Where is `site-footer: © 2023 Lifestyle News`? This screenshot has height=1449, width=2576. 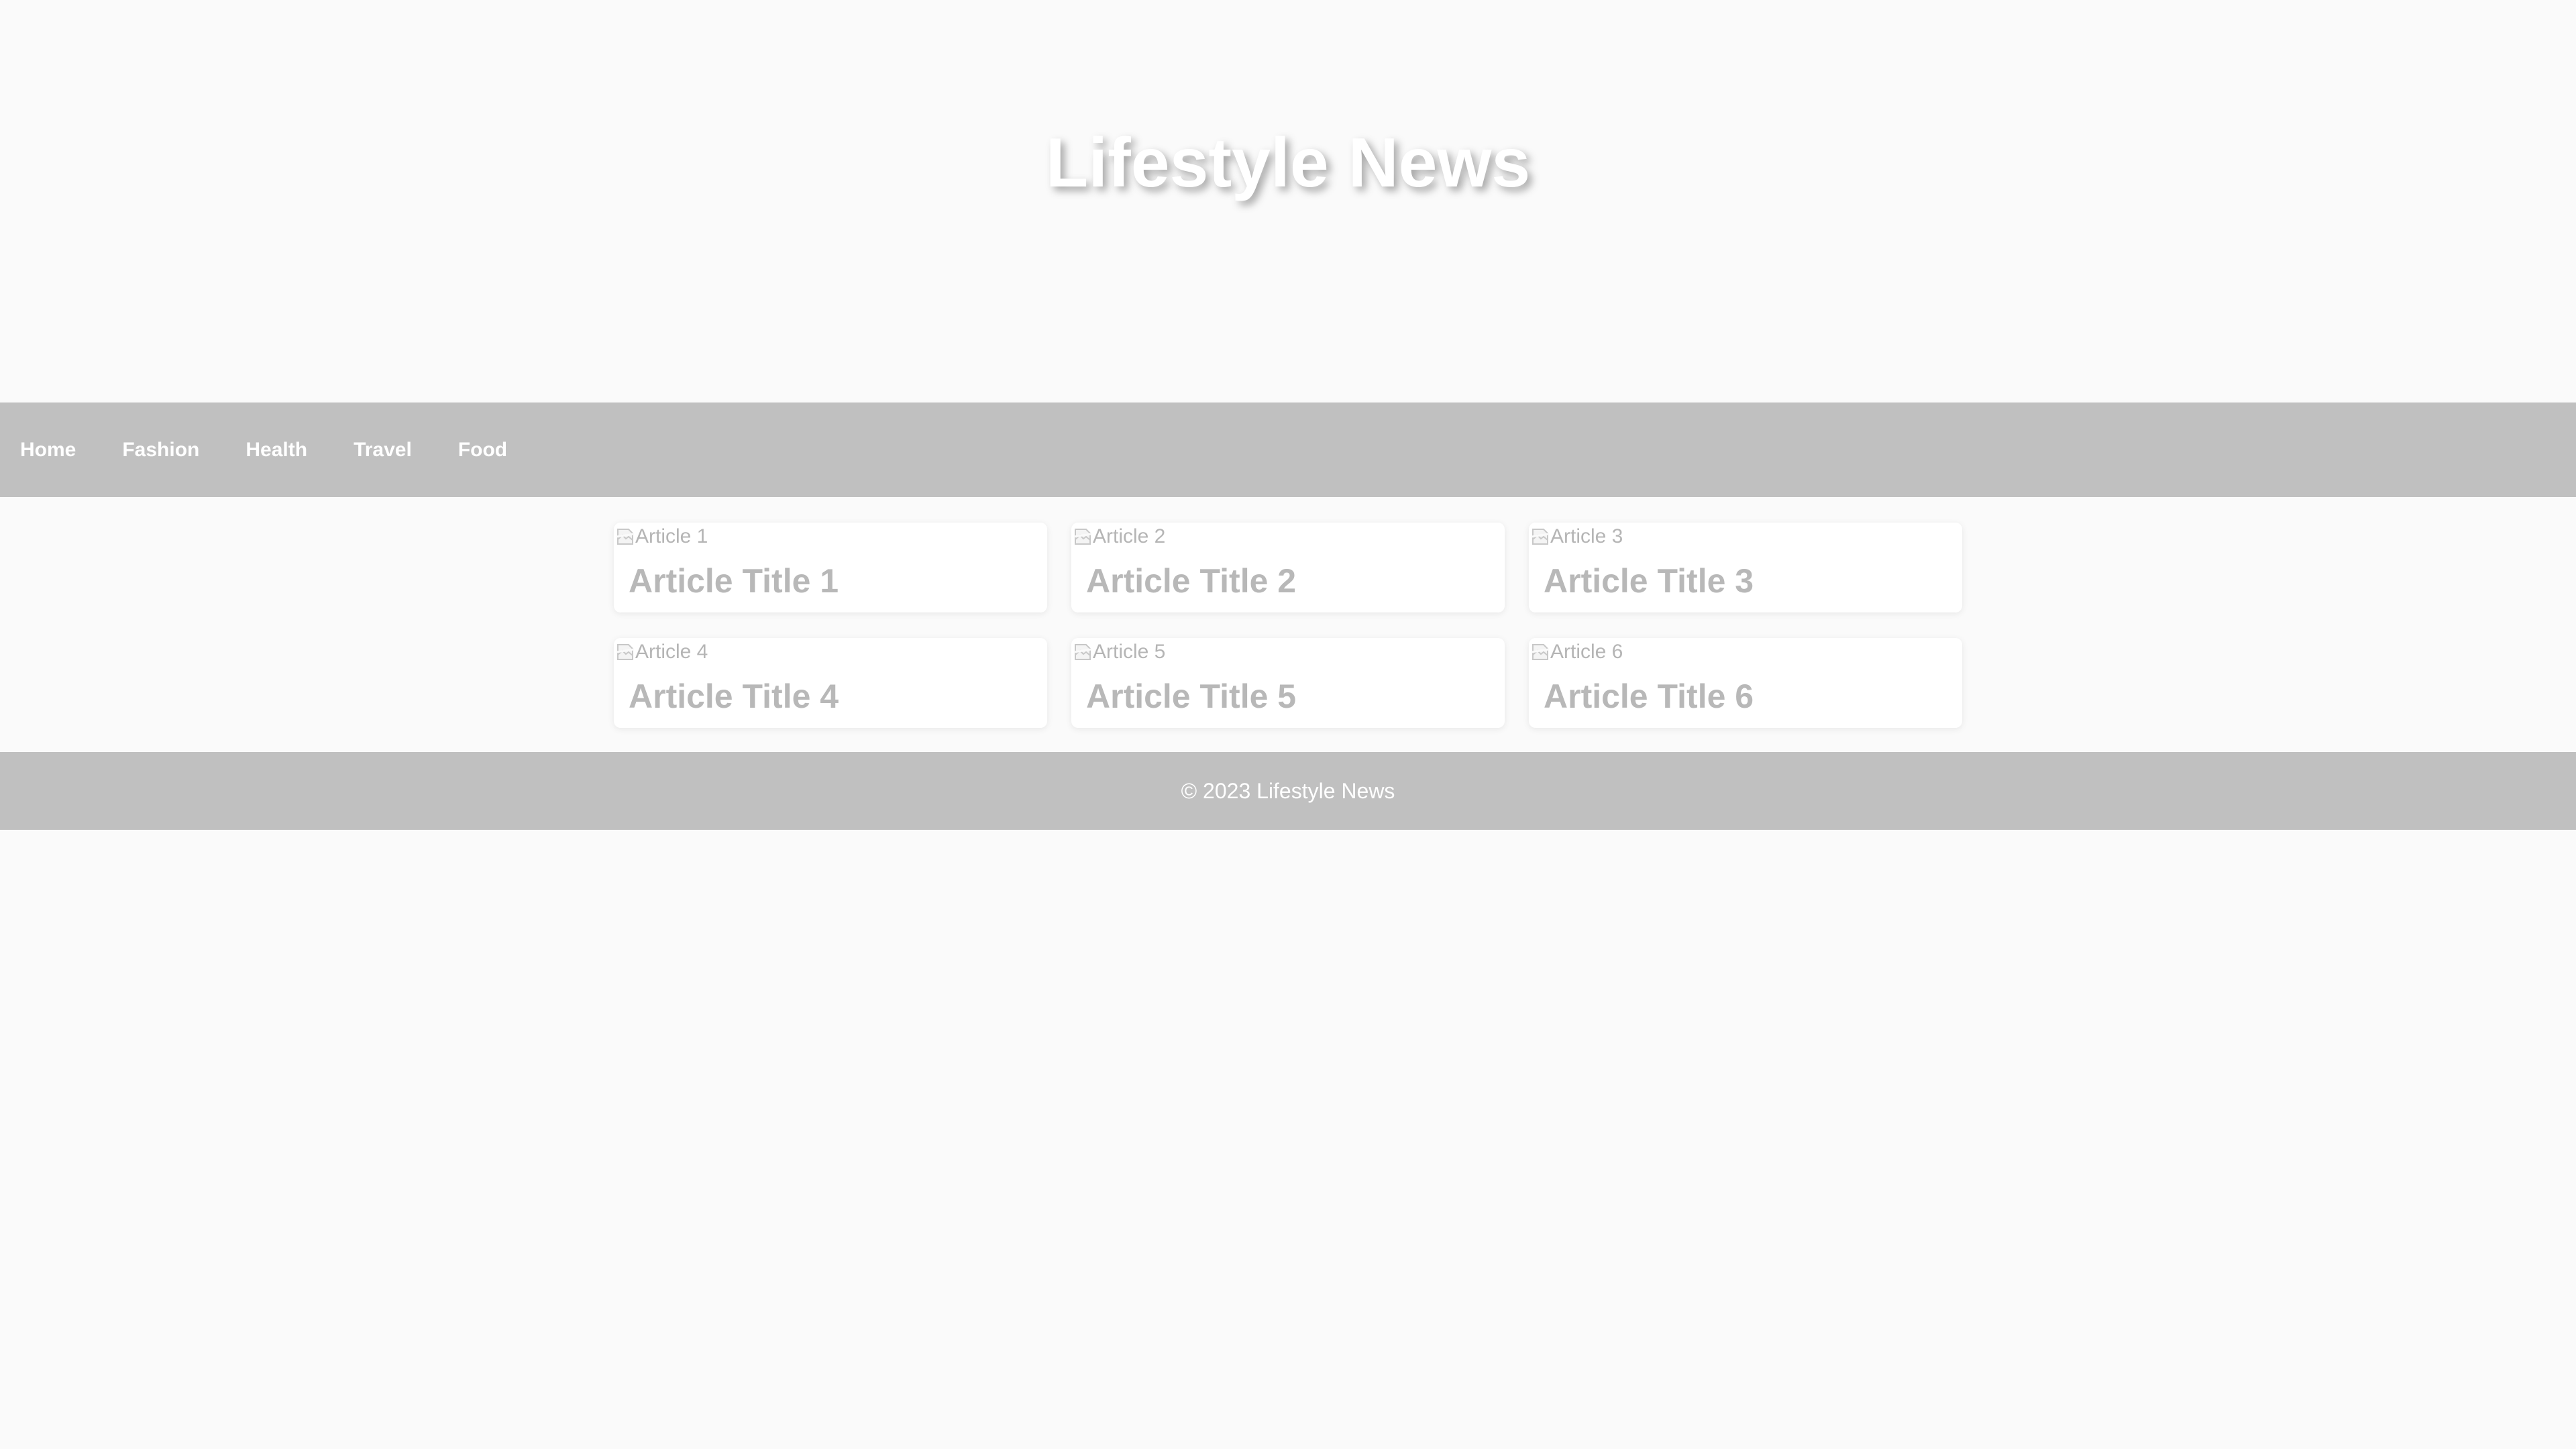 site-footer: © 2023 Lifestyle News is located at coordinates (1288, 791).